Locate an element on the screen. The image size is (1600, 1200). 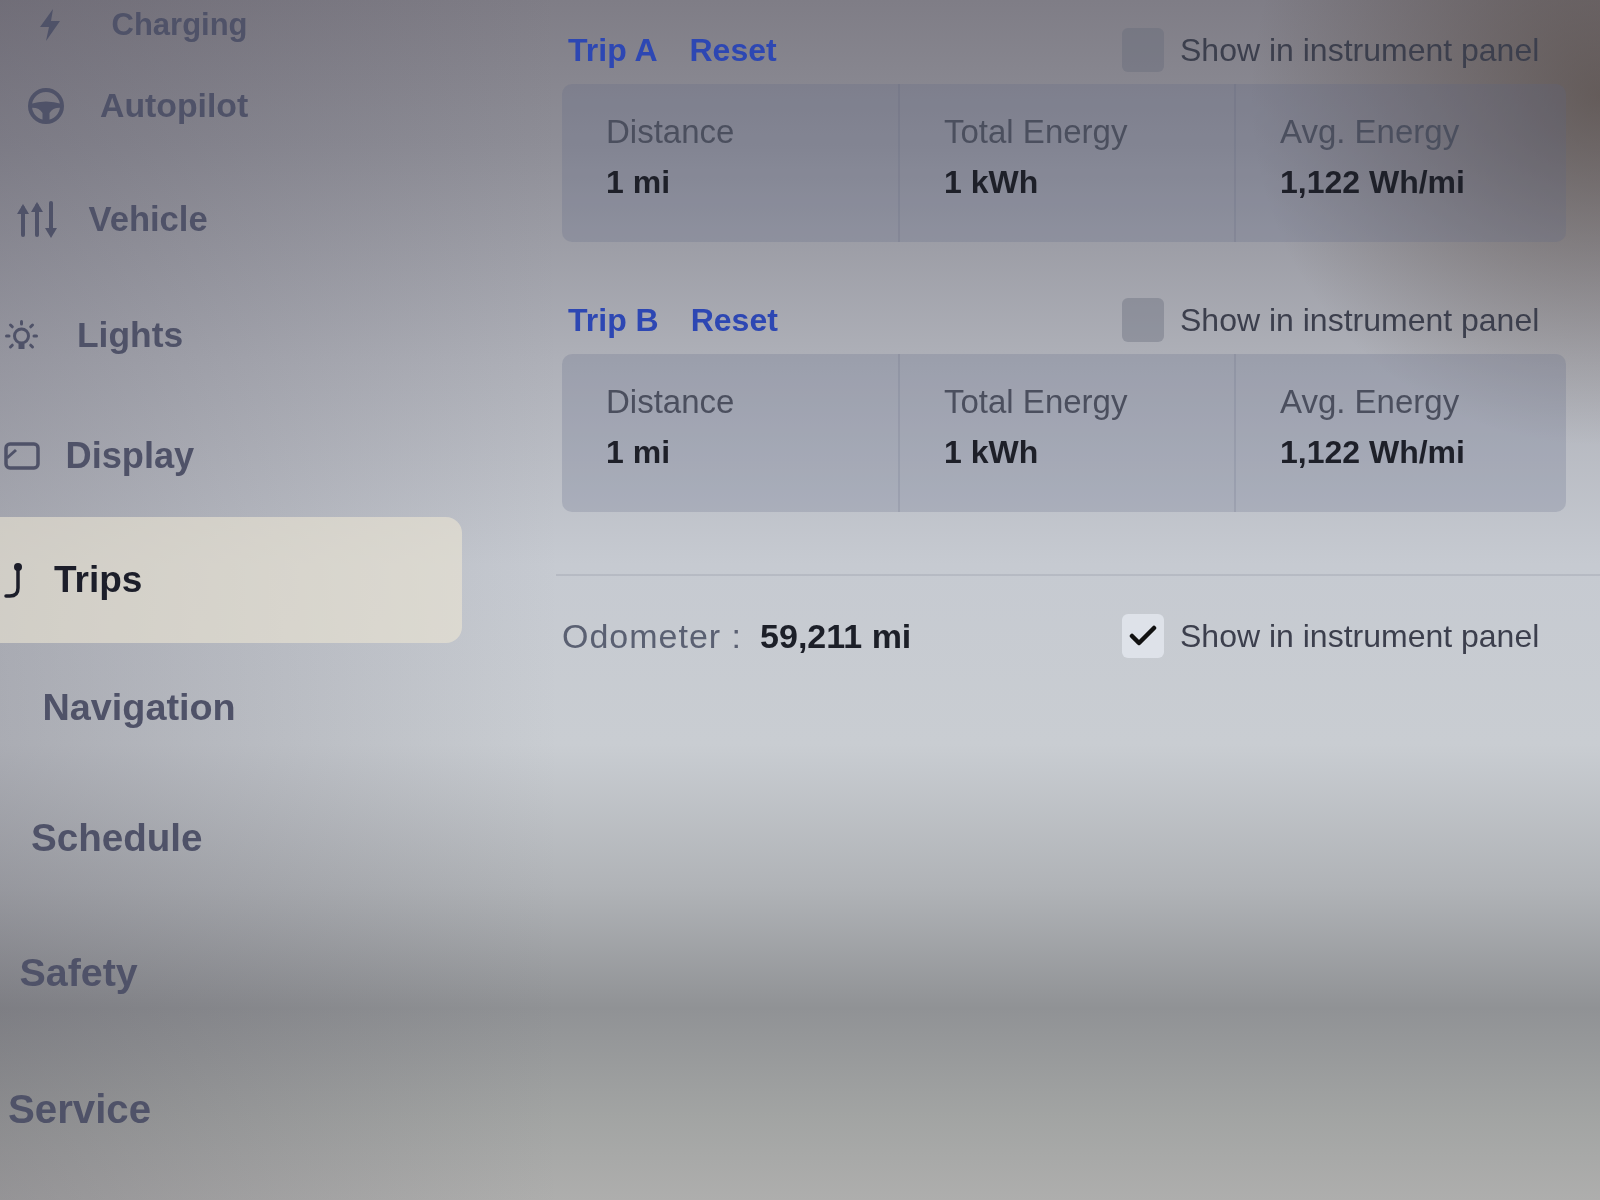
screen-icon is located at coordinates (22, 456).